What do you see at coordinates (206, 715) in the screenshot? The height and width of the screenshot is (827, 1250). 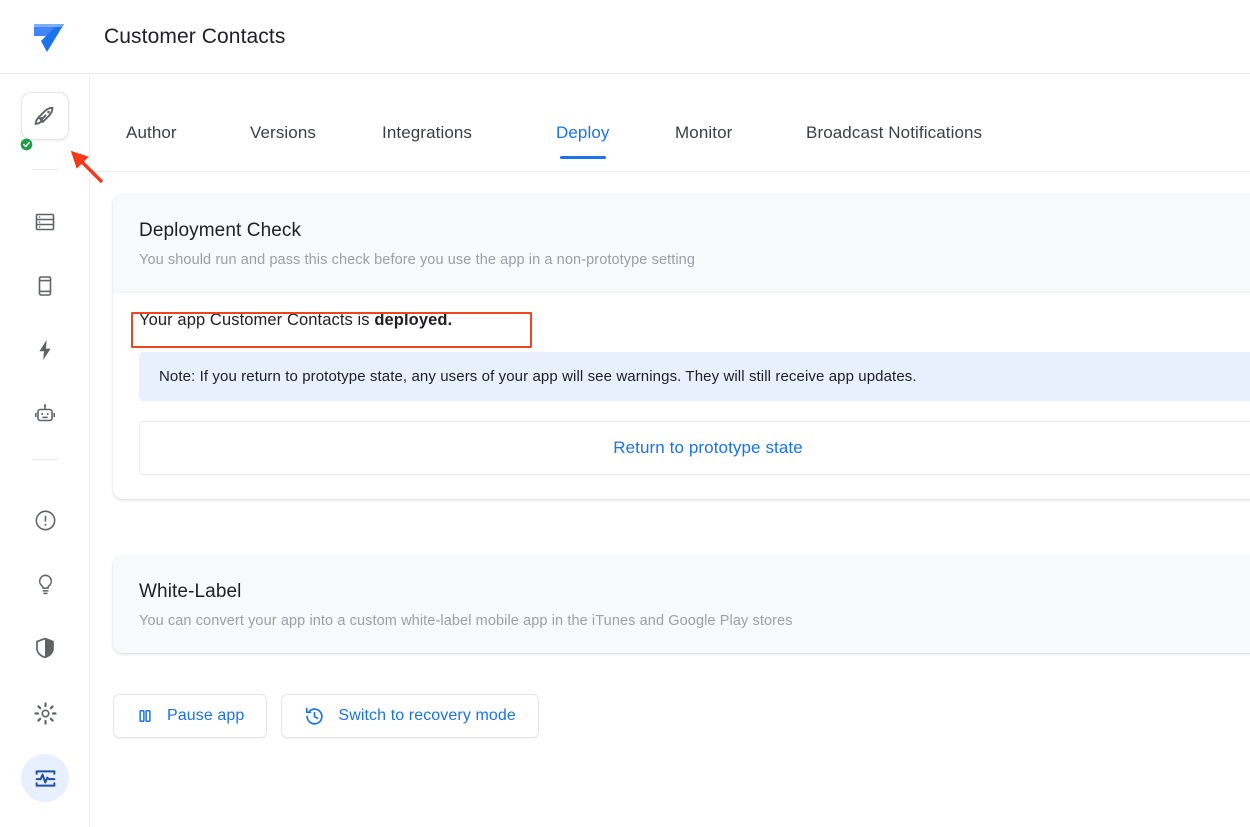 I see `pause-app-label: Pause app` at bounding box center [206, 715].